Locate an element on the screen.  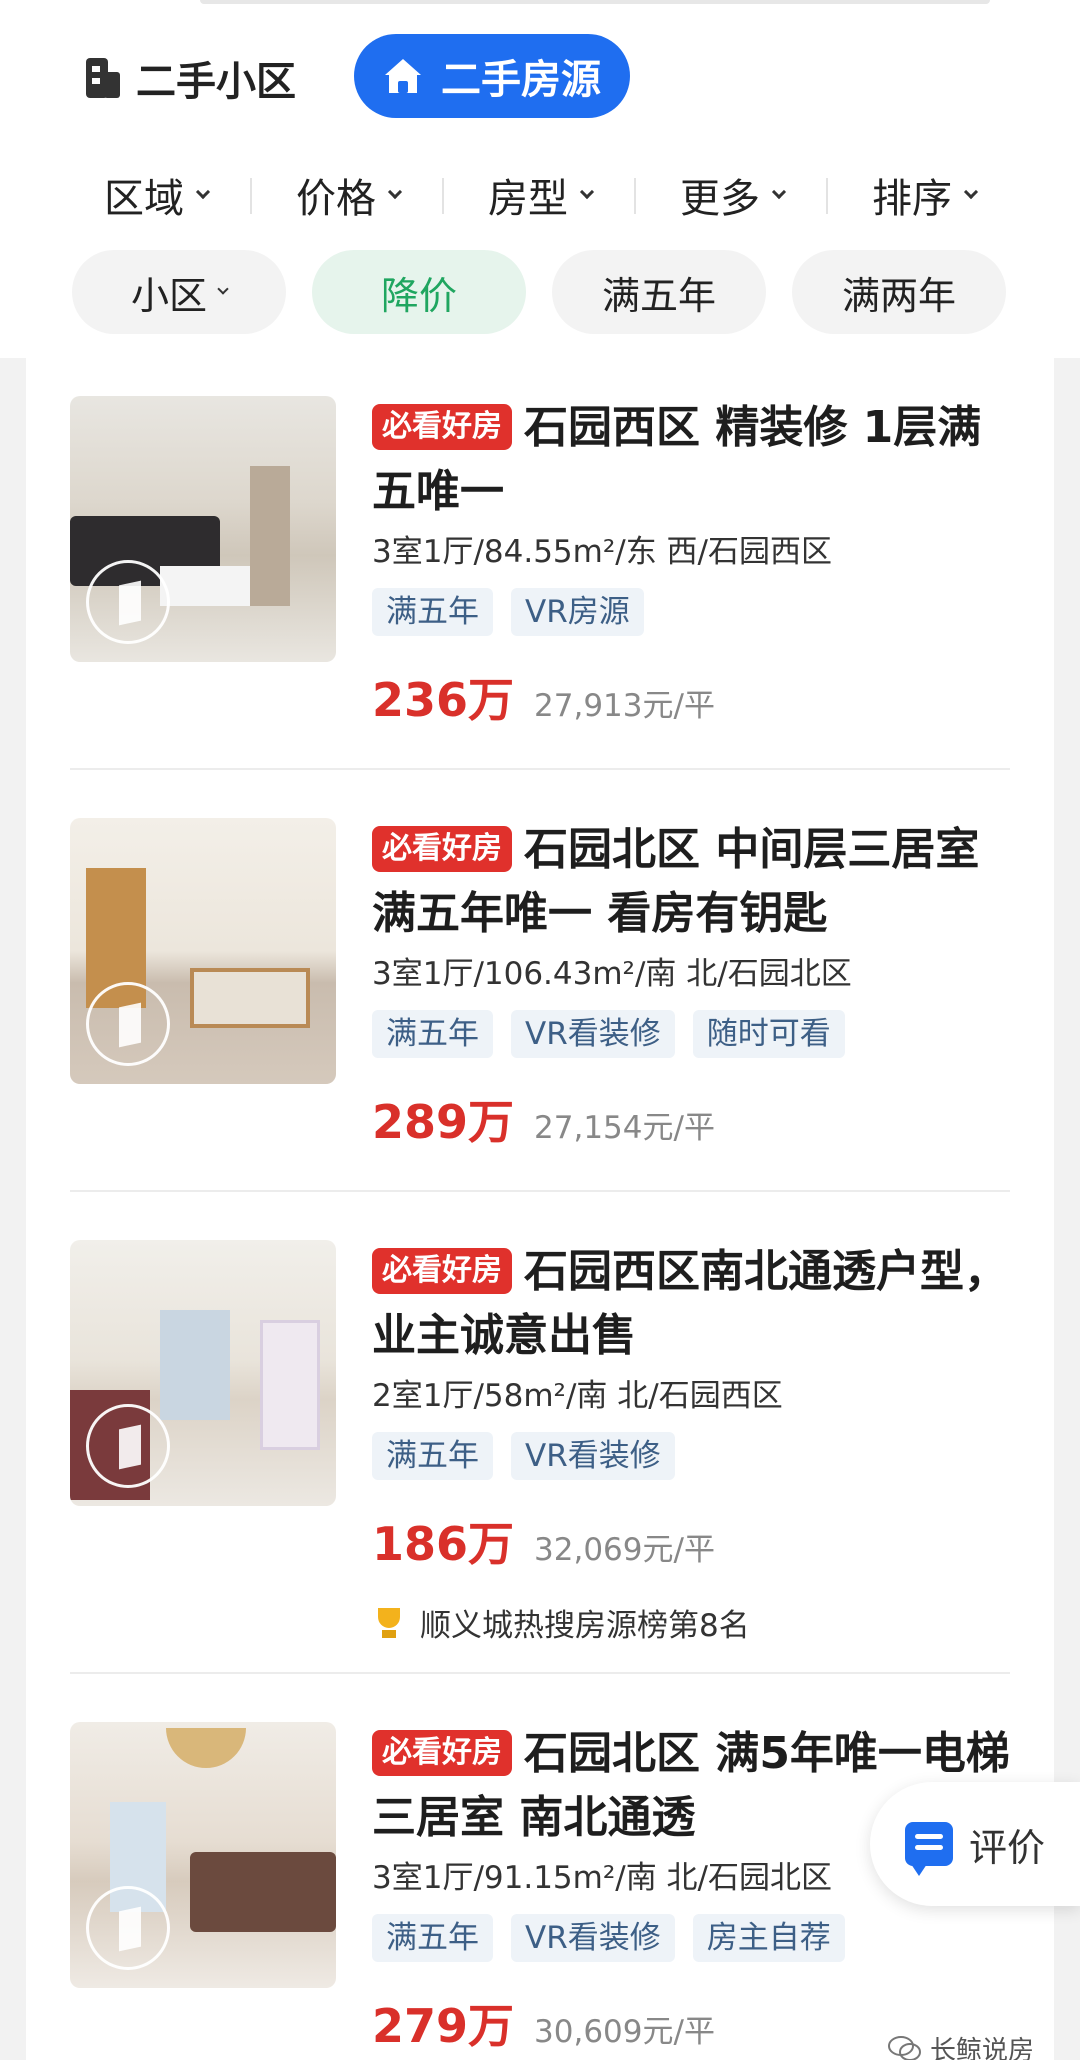
trophy-icon is located at coordinates (389, 1623).